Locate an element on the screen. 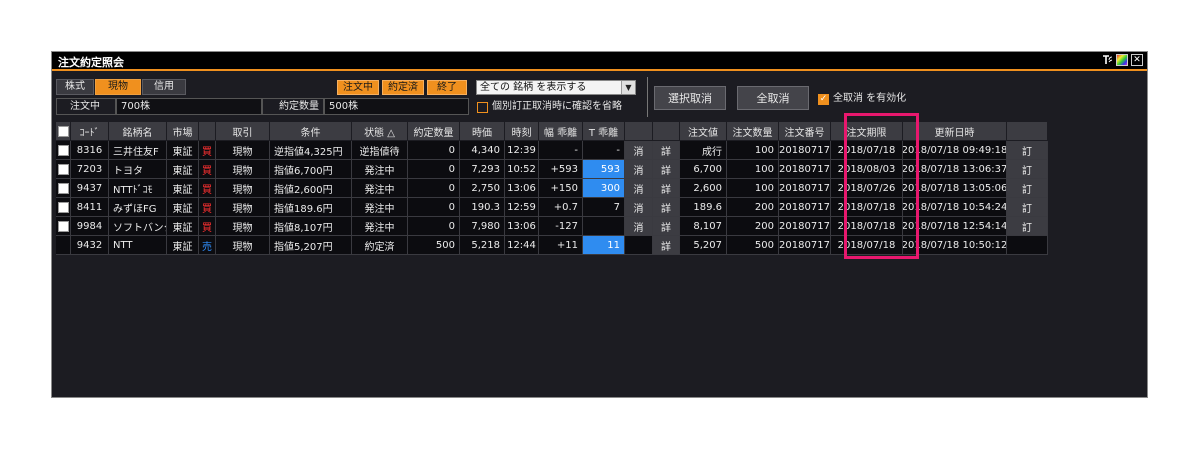 The image size is (1200, 450). cell-updated-at: 2018/07/18 10:54:24 is located at coordinates (955, 207).